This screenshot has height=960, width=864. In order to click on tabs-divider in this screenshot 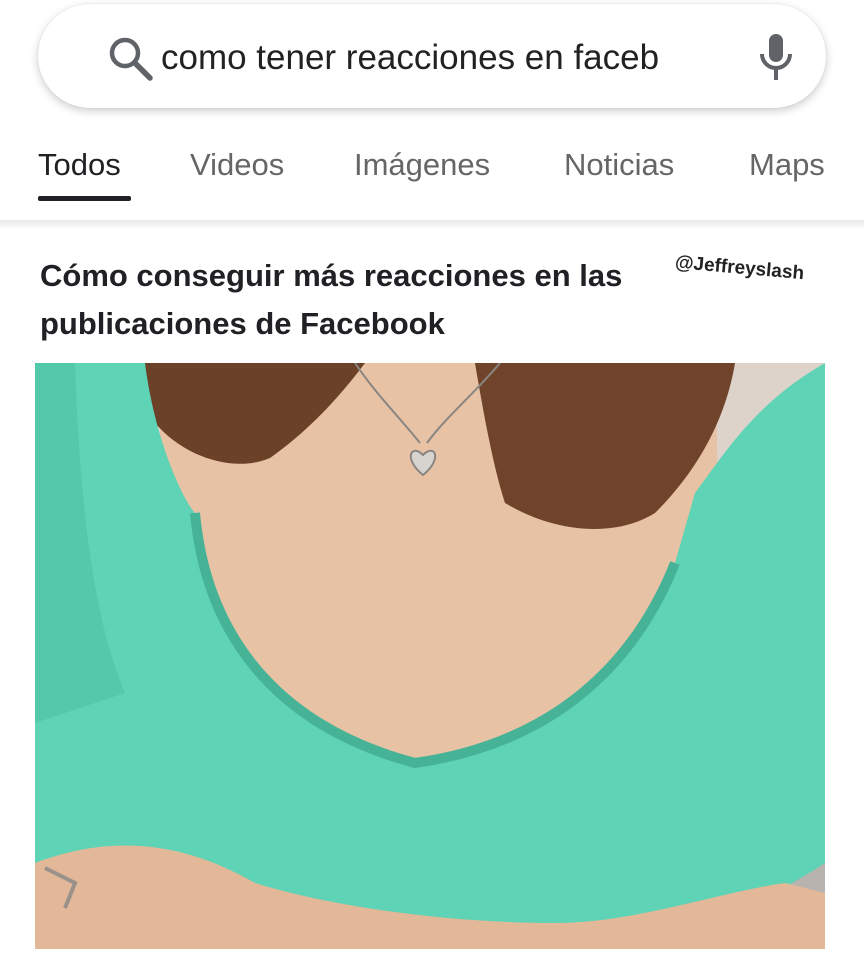, I will do `click(432, 225)`.